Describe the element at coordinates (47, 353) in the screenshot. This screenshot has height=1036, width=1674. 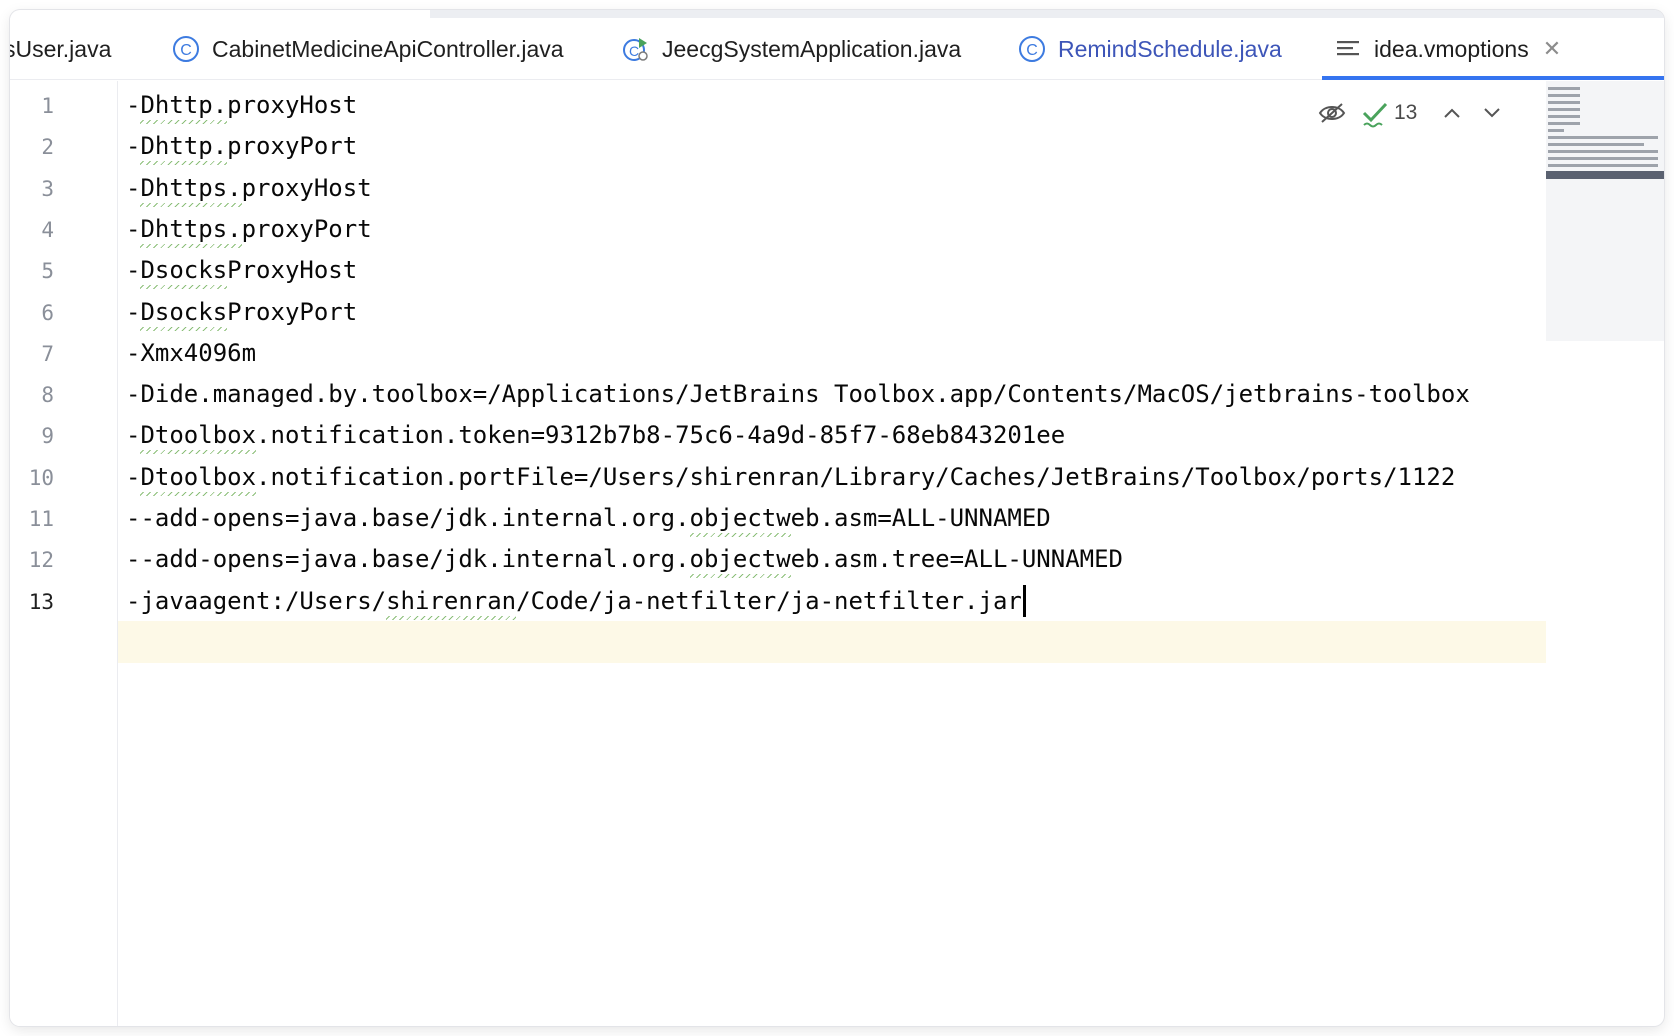
I see `line-number: 7` at that location.